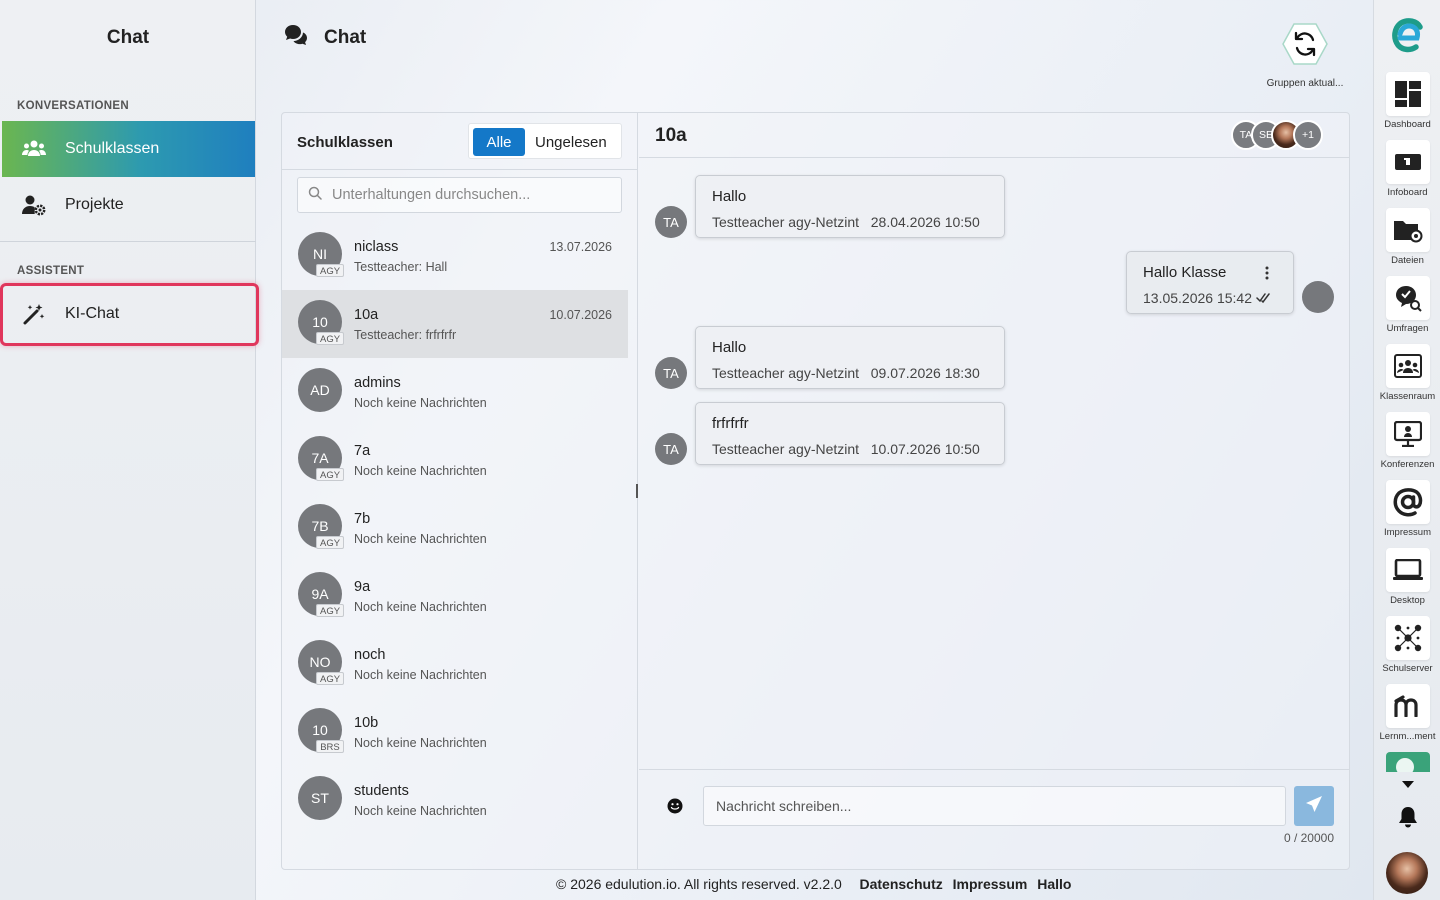 This screenshot has height=900, width=1440. What do you see at coordinates (455, 664) in the screenshot?
I see `conversation-item-noch: NO AGY noch Noch keine Nachrichten` at bounding box center [455, 664].